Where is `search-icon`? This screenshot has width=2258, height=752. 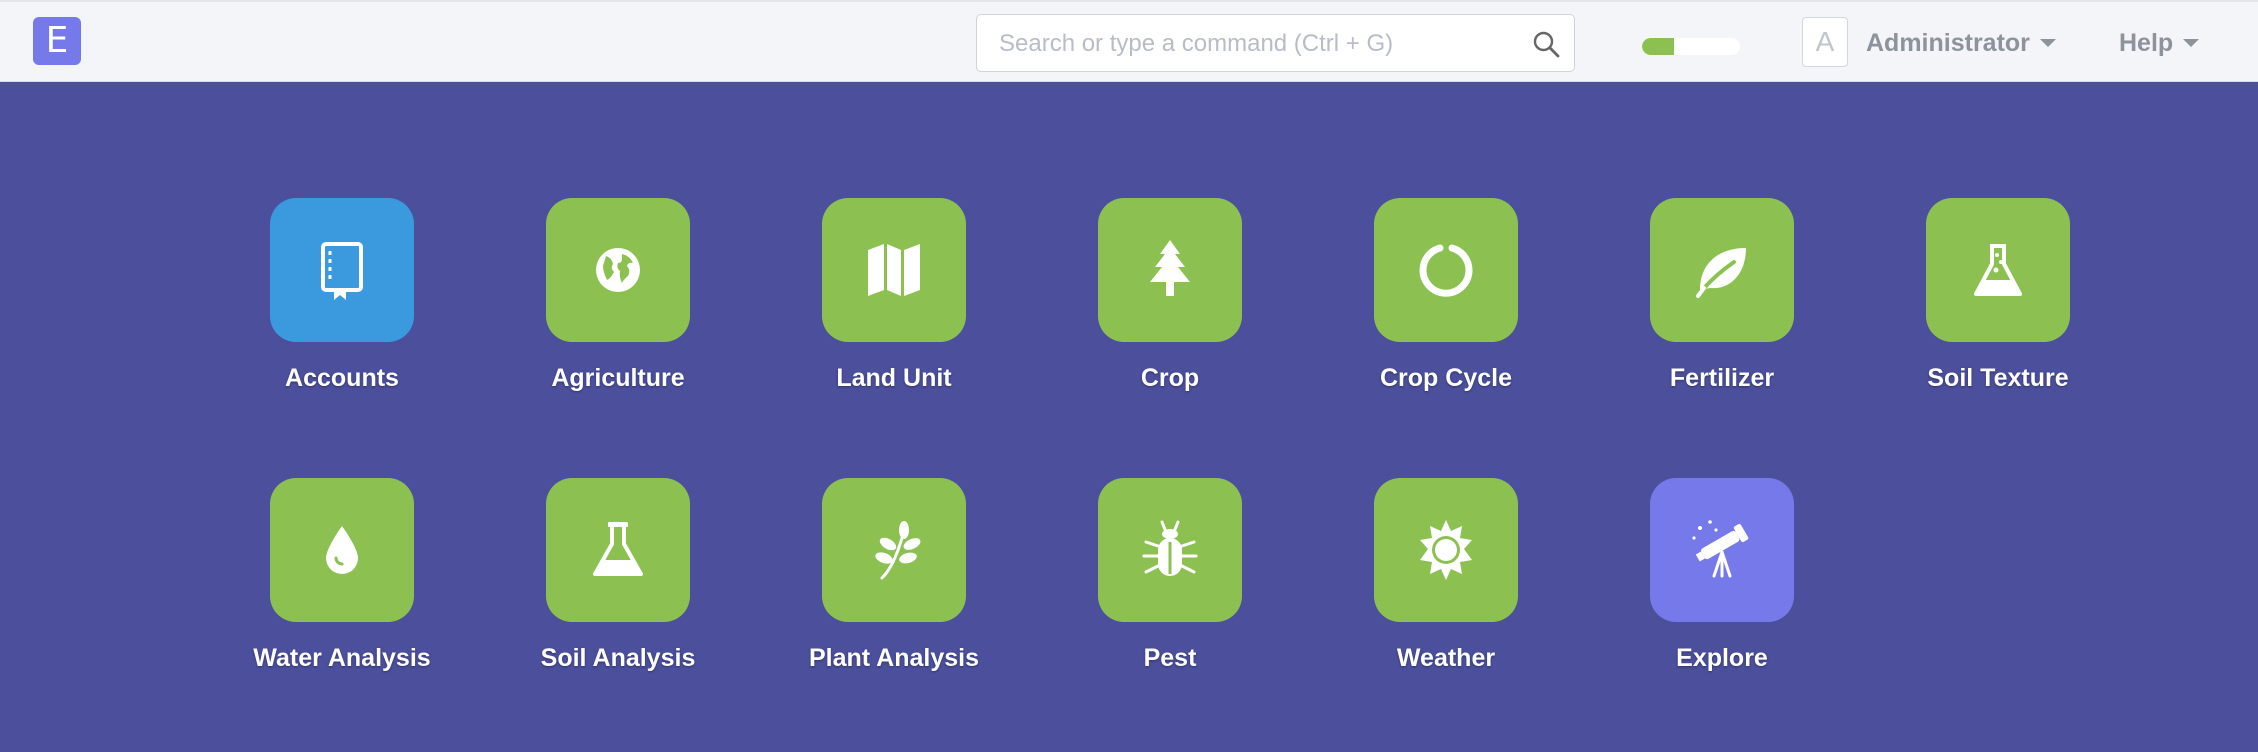
search-icon is located at coordinates (1546, 44).